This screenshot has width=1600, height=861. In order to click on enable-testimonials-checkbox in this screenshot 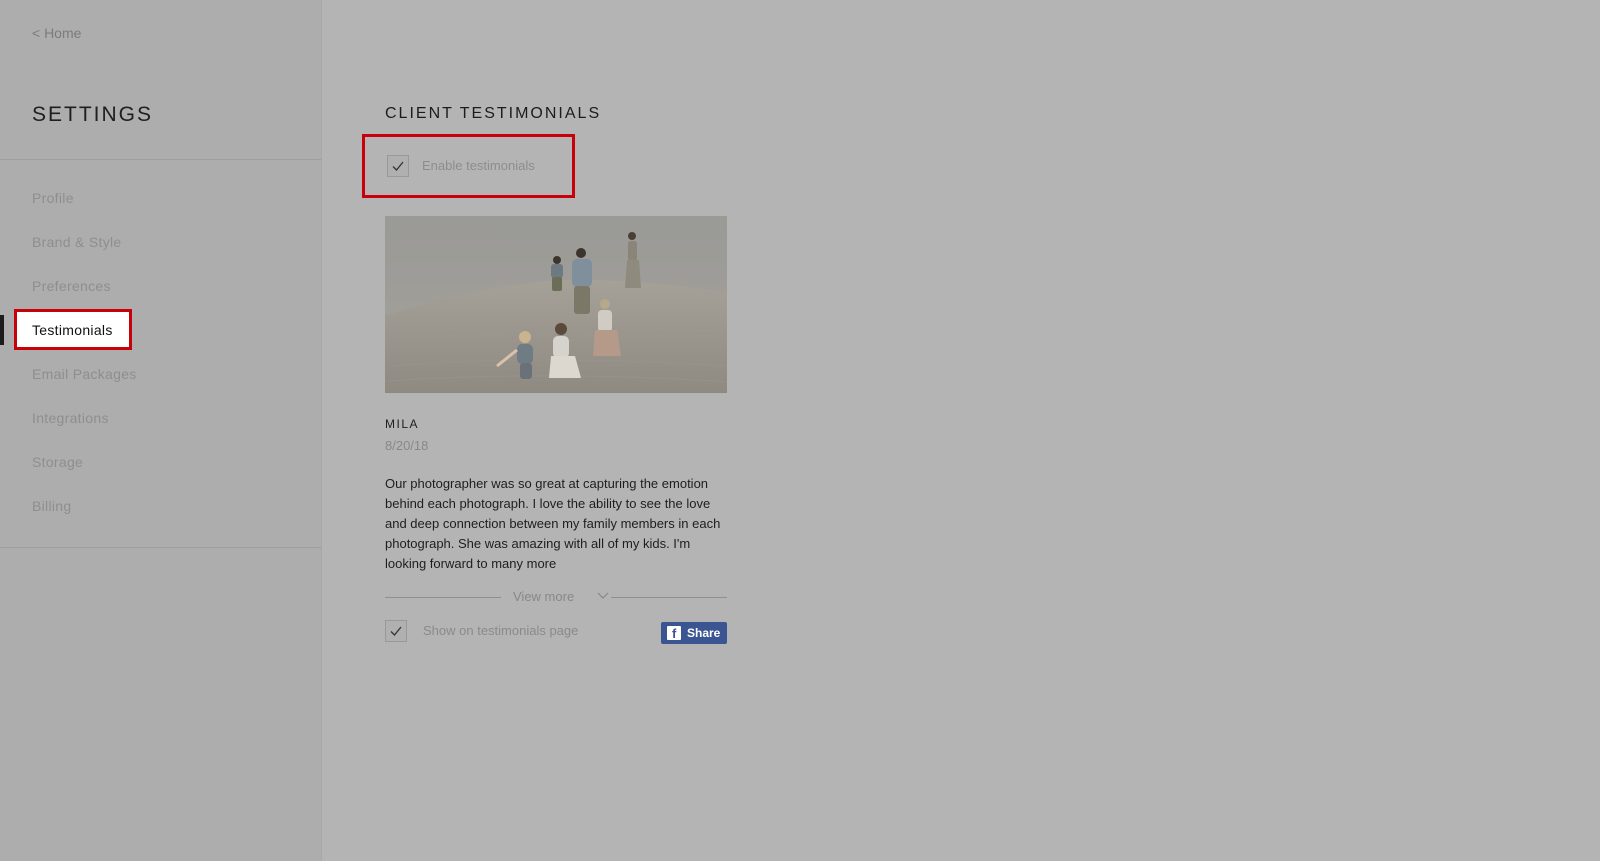, I will do `click(398, 166)`.